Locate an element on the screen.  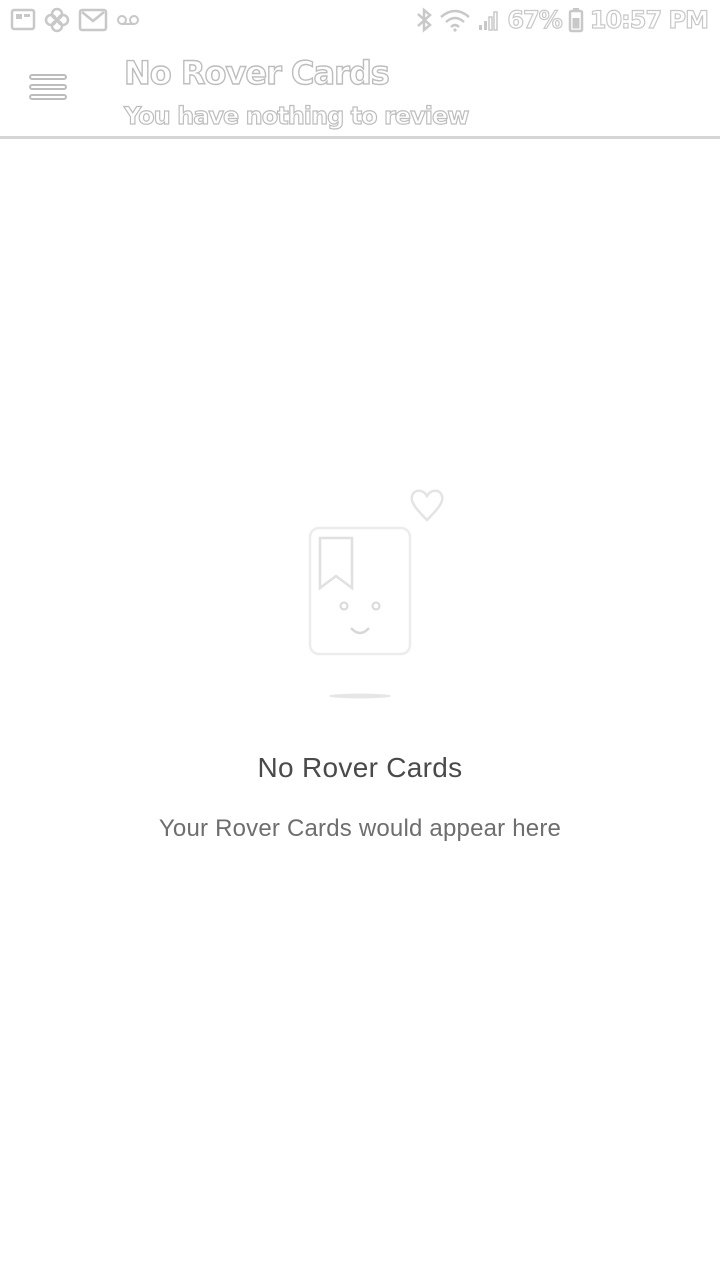
empty-state-message: Your Rover Cards would appear here is located at coordinates (360, 828).